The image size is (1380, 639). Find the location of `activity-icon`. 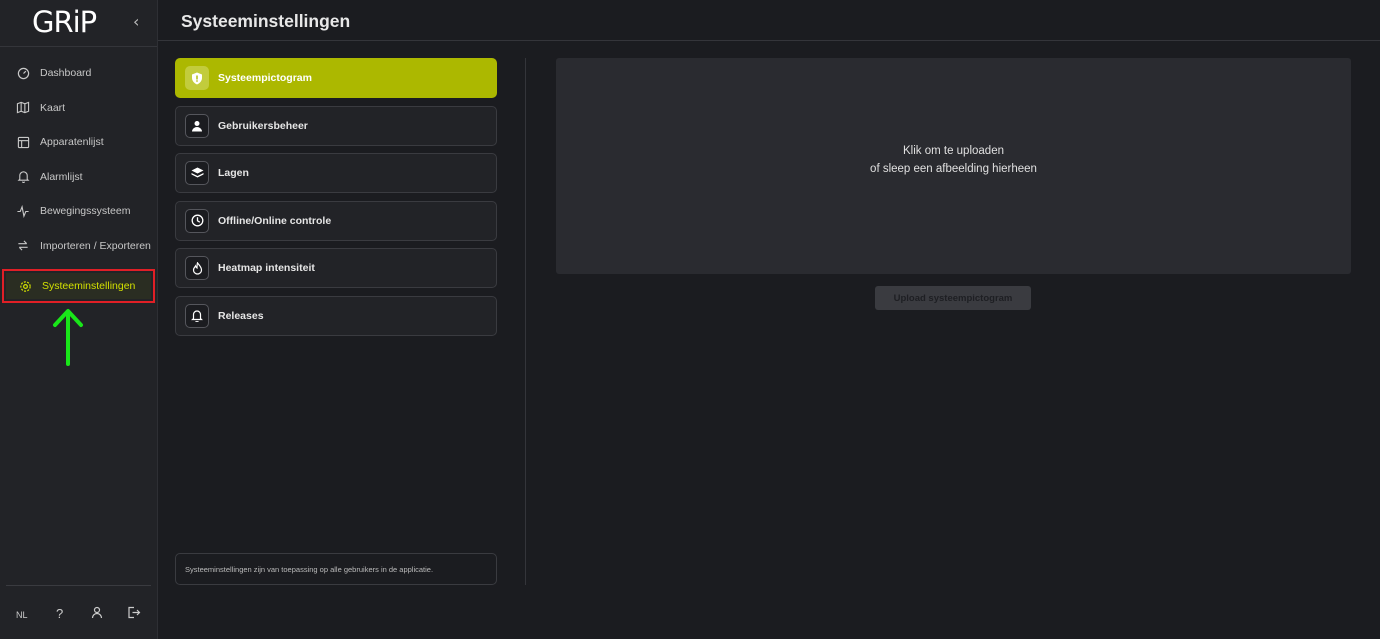

activity-icon is located at coordinates (23, 211).